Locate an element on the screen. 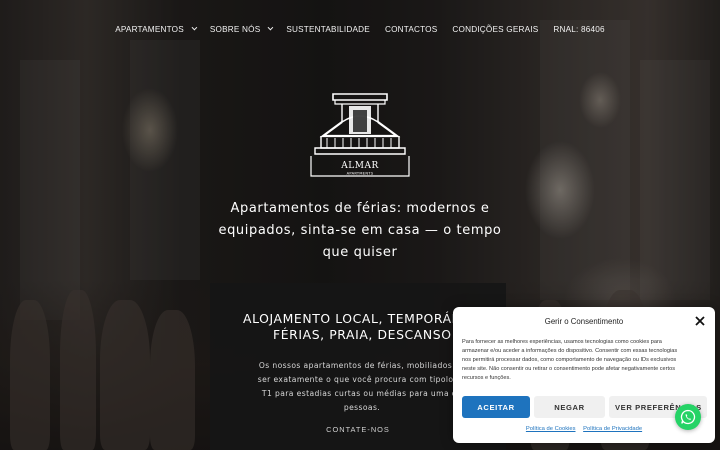 This screenshot has width=720, height=450. tagline-line: equipados, sinta-se em casa — o tempo is located at coordinates (360, 230).